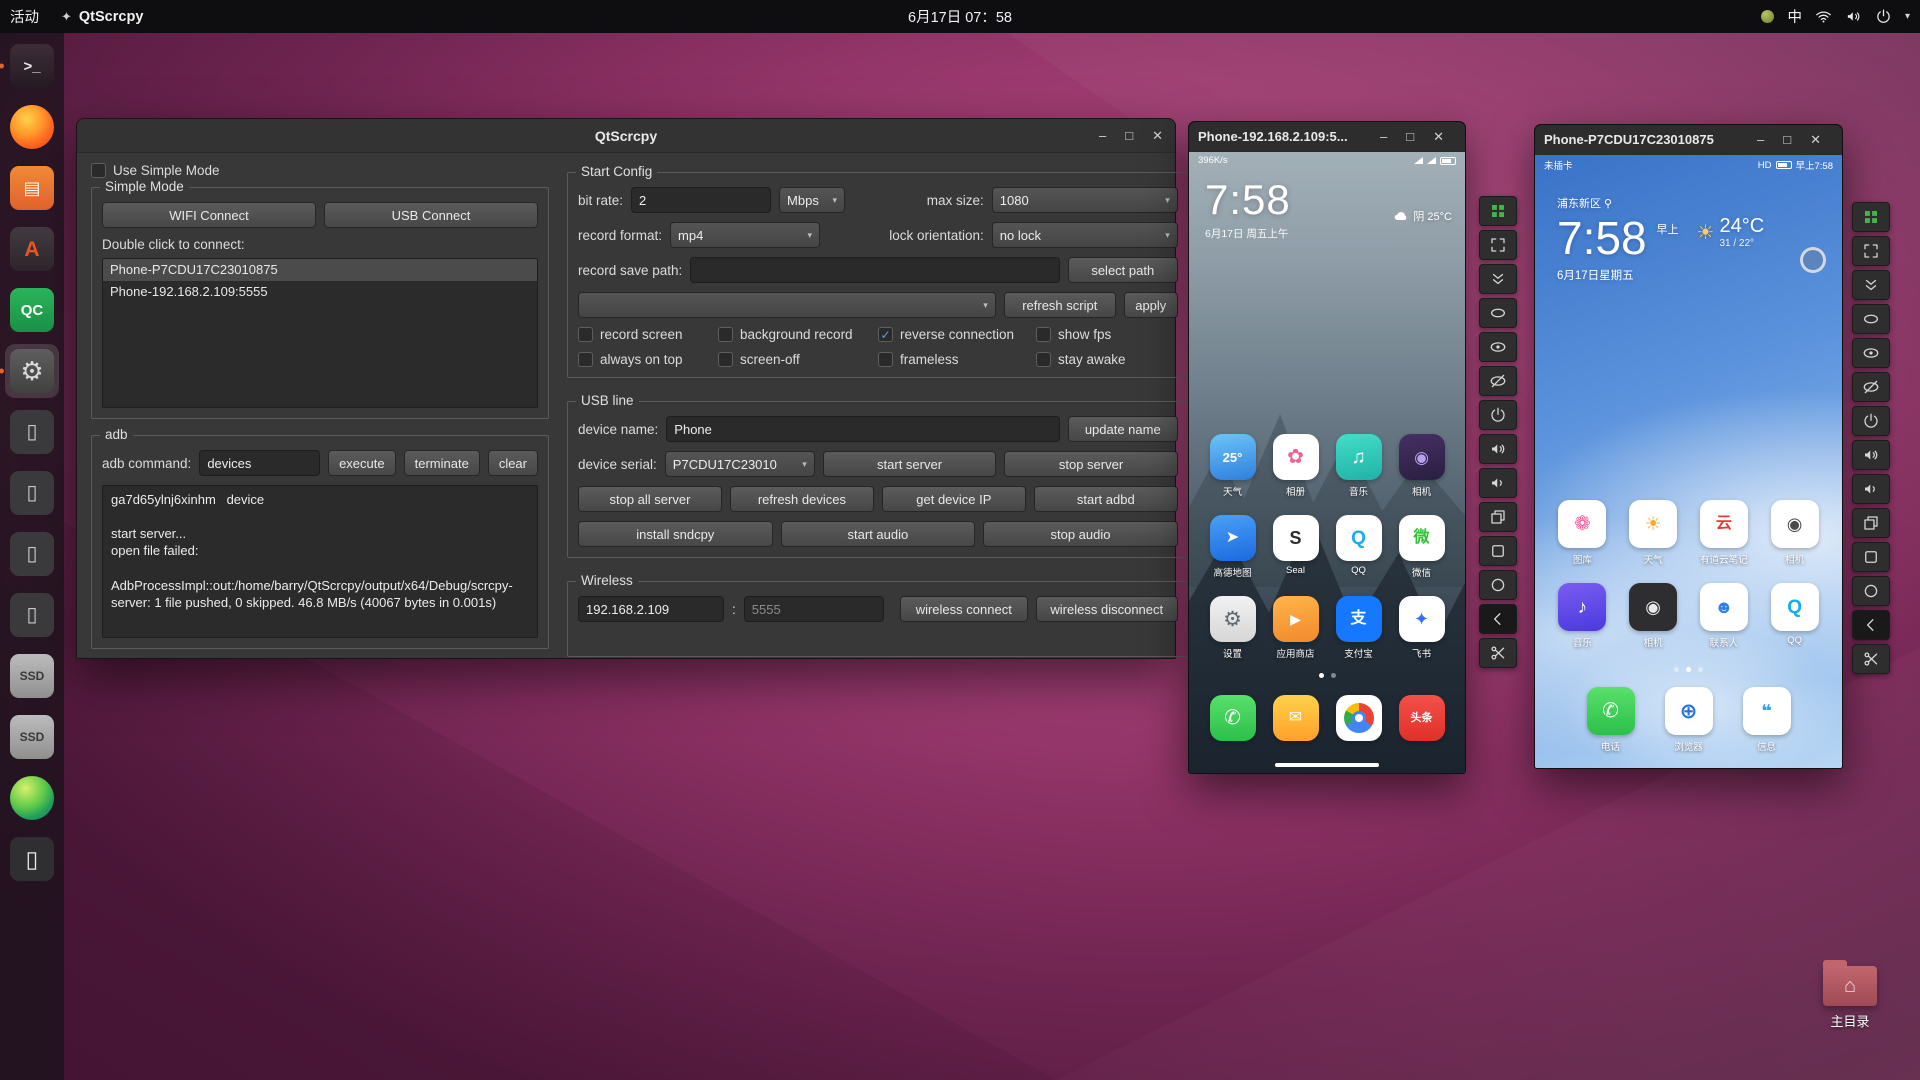 The width and height of the screenshot is (1920, 1080). What do you see at coordinates (953, 499) in the screenshot?
I see `get-device-IP-button: get device IP` at bounding box center [953, 499].